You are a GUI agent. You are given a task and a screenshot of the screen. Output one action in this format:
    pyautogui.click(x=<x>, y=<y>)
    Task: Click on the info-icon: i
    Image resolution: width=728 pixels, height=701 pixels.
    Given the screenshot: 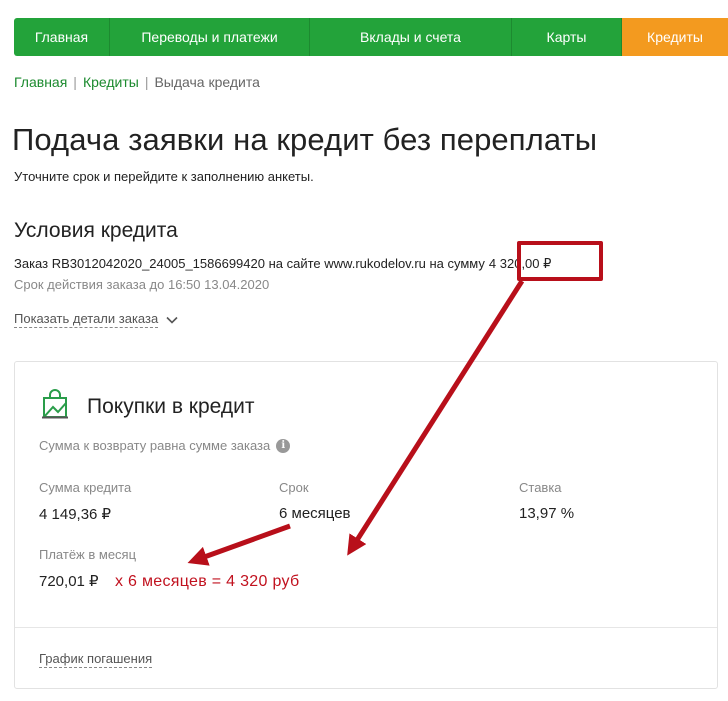 What is the action you would take?
    pyautogui.click(x=283, y=445)
    